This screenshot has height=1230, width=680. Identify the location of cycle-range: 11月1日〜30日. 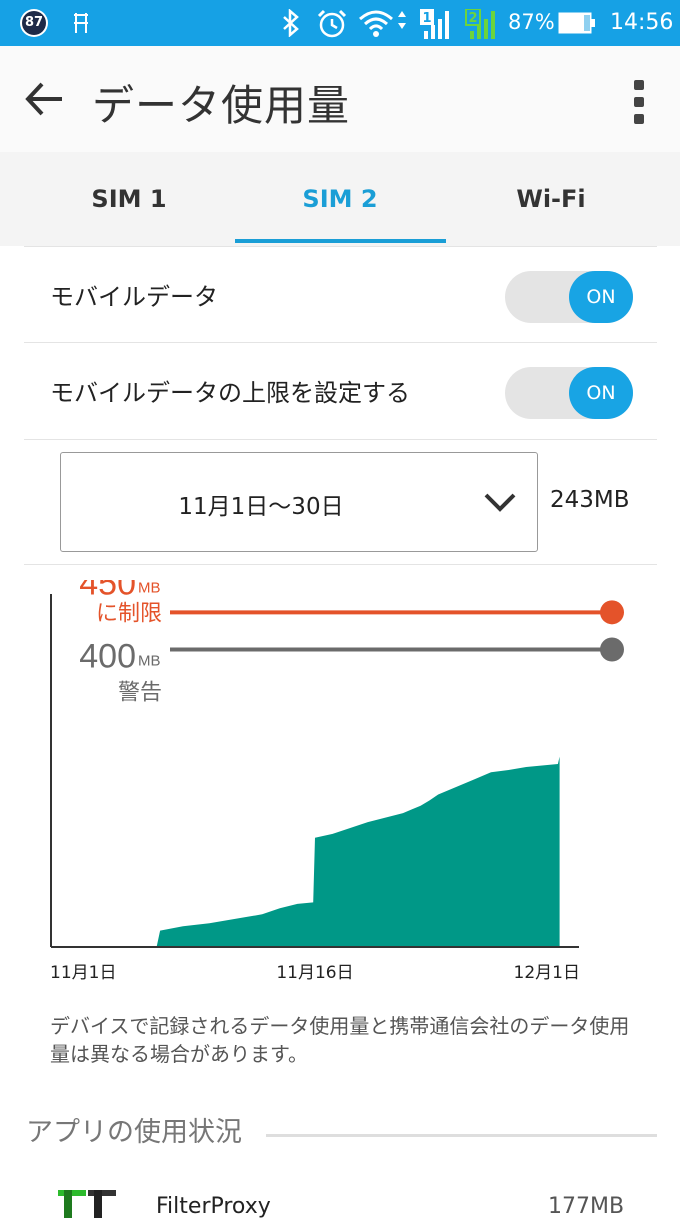
(261, 507).